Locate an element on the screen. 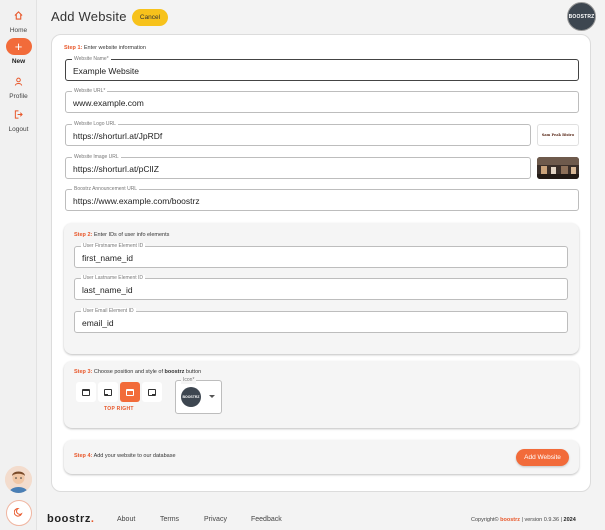 The width and height of the screenshot is (605, 530). cancel-button: Cancel is located at coordinates (150, 17).